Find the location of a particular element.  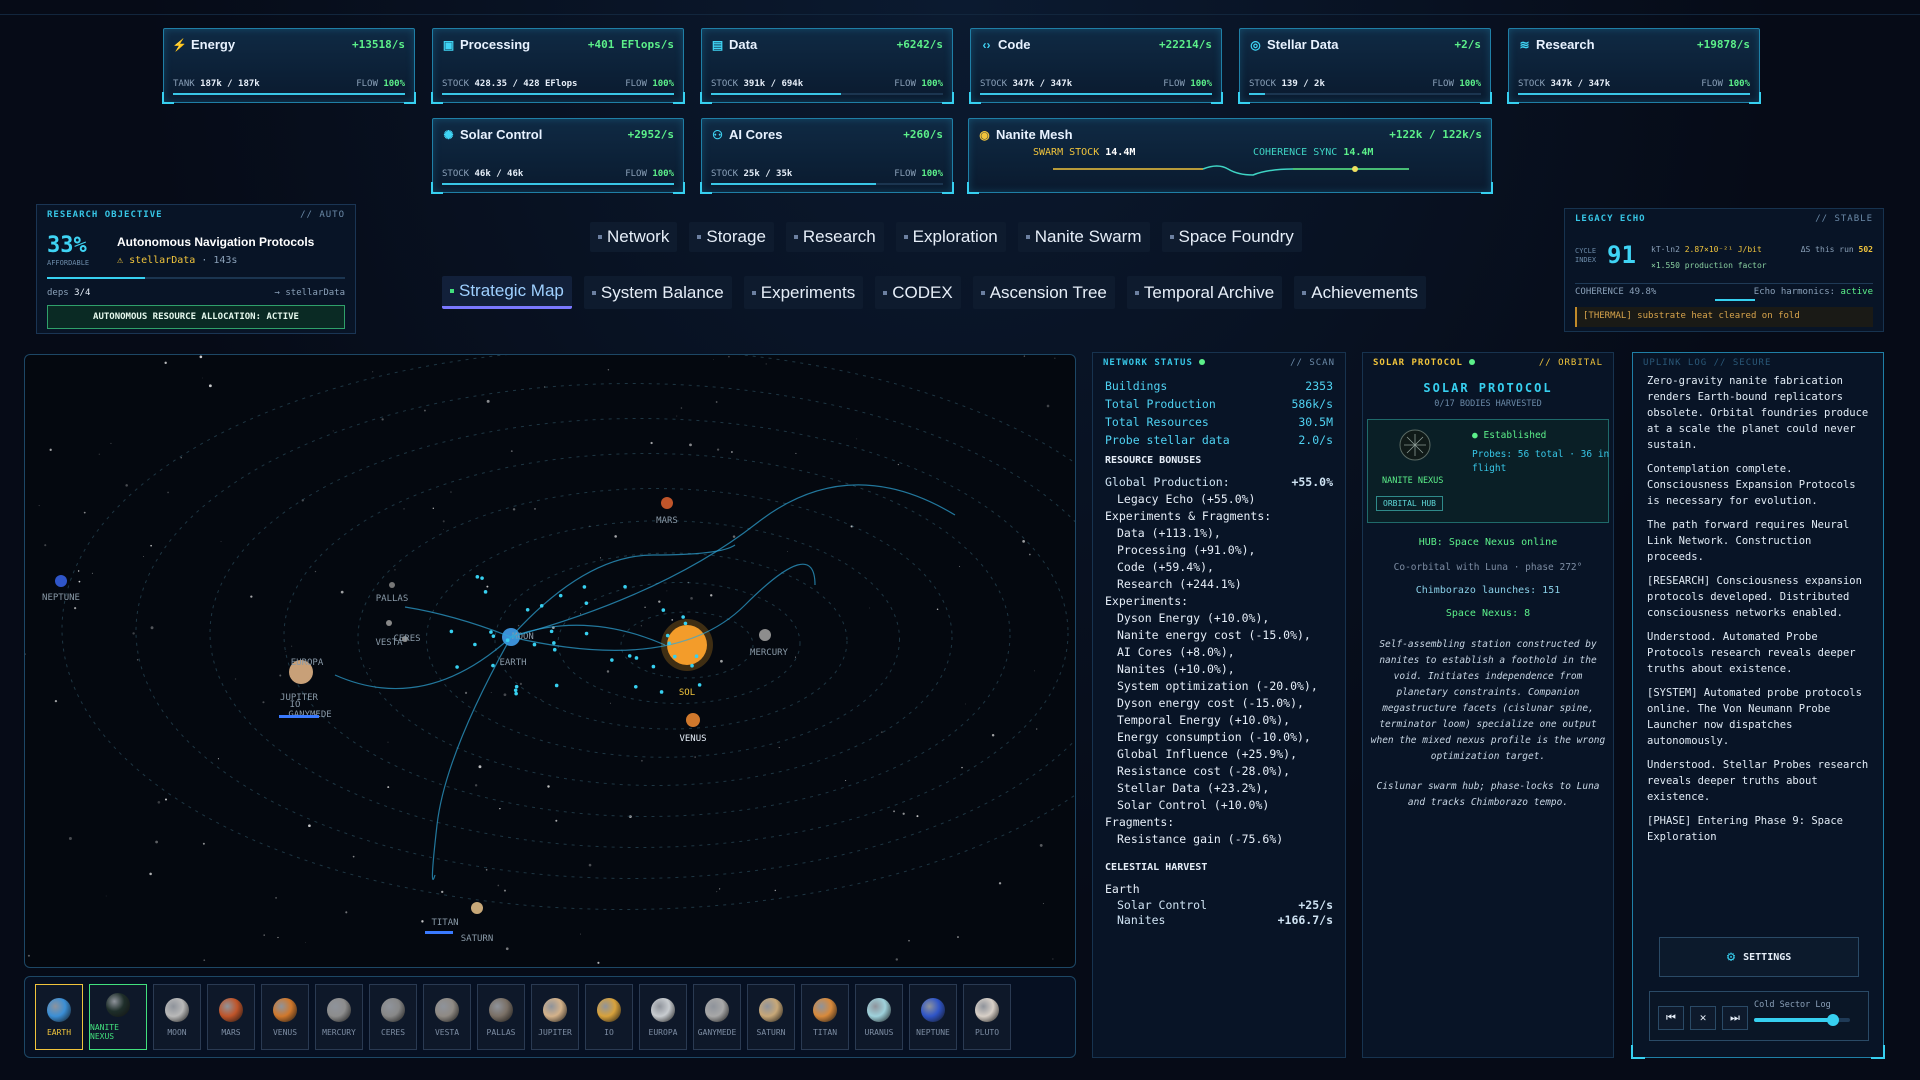

body-tile-nanite-nexus: NANITE NEXUS is located at coordinates (118, 1017).